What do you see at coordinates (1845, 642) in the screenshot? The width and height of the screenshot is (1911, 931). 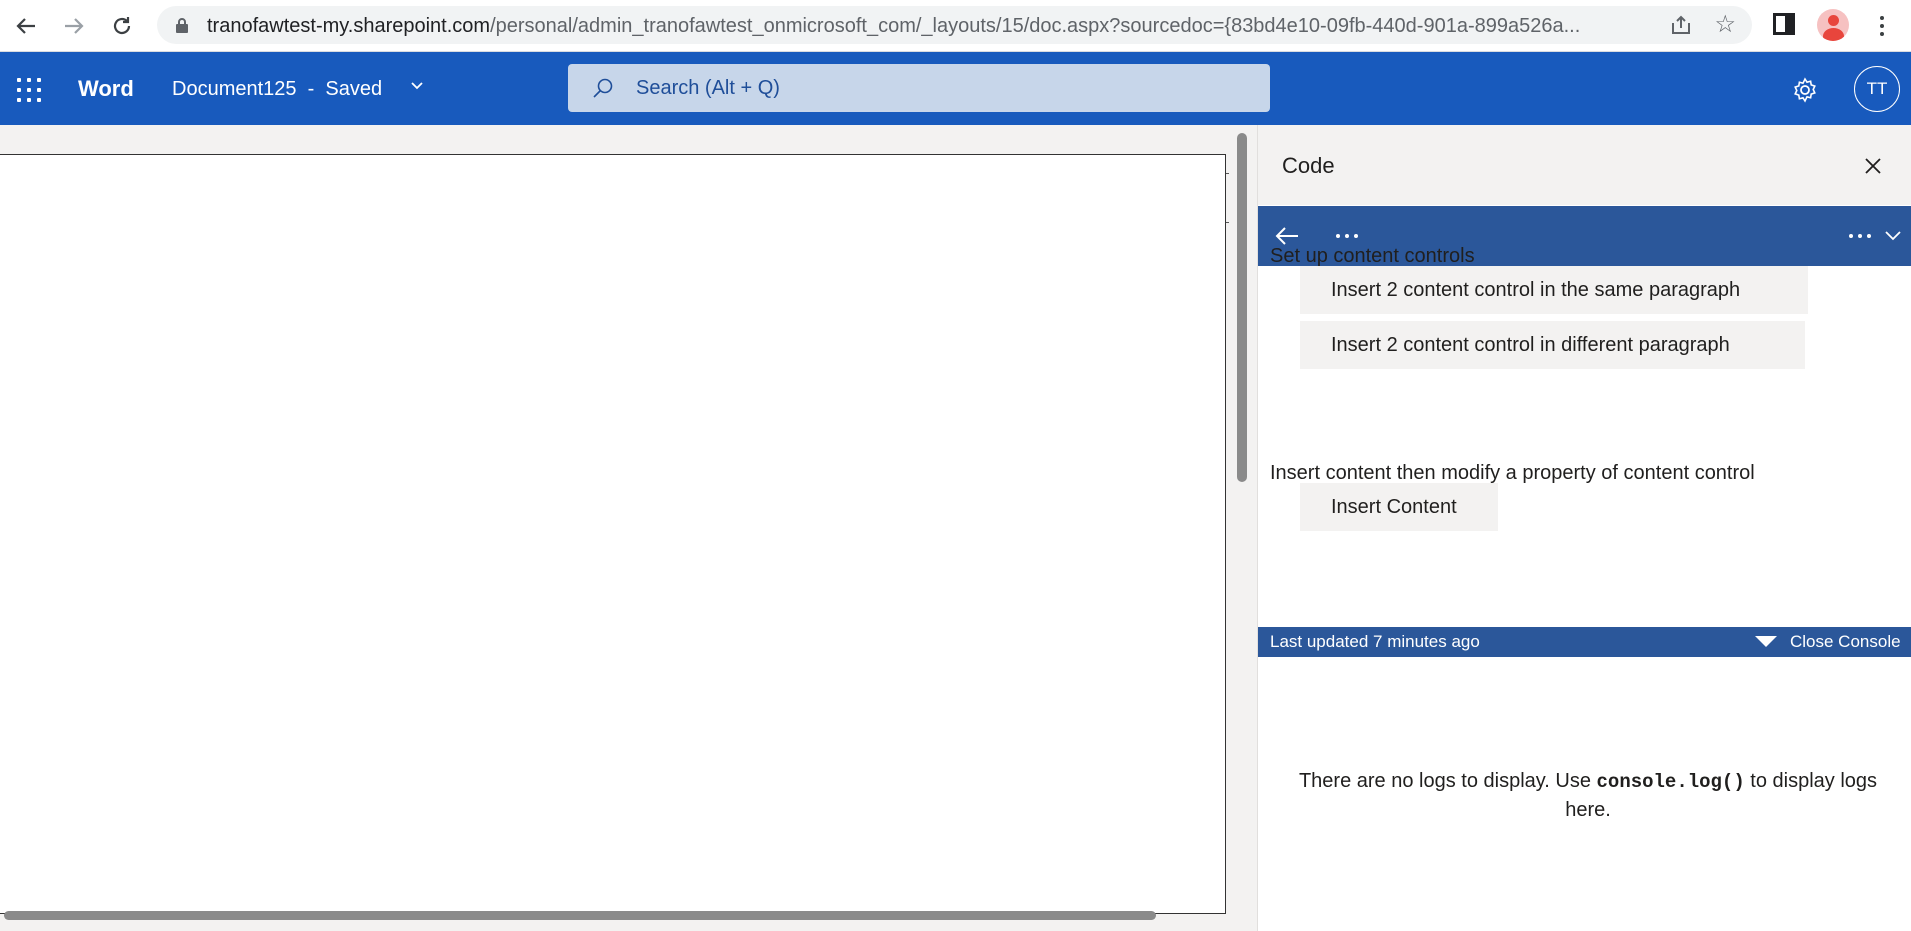 I see `close-console-button: Close Console` at bounding box center [1845, 642].